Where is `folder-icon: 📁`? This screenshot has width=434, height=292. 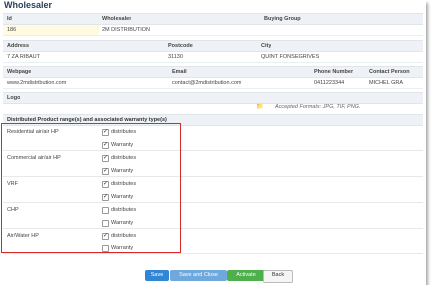
folder-icon: 📁 is located at coordinates (259, 106).